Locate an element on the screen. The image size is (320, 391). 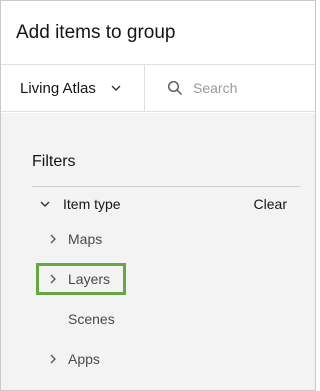
item-type-option-apps: Apps is located at coordinates (74, 359).